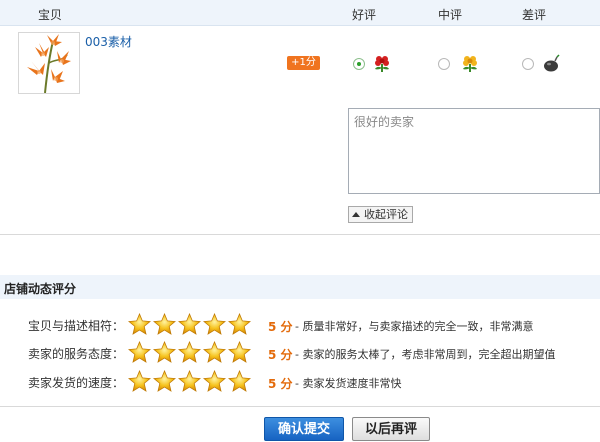 This screenshot has height=442, width=600. Describe the element at coordinates (76, 326) in the screenshot. I see `rating-label: 宝贝与描述相符：` at that location.